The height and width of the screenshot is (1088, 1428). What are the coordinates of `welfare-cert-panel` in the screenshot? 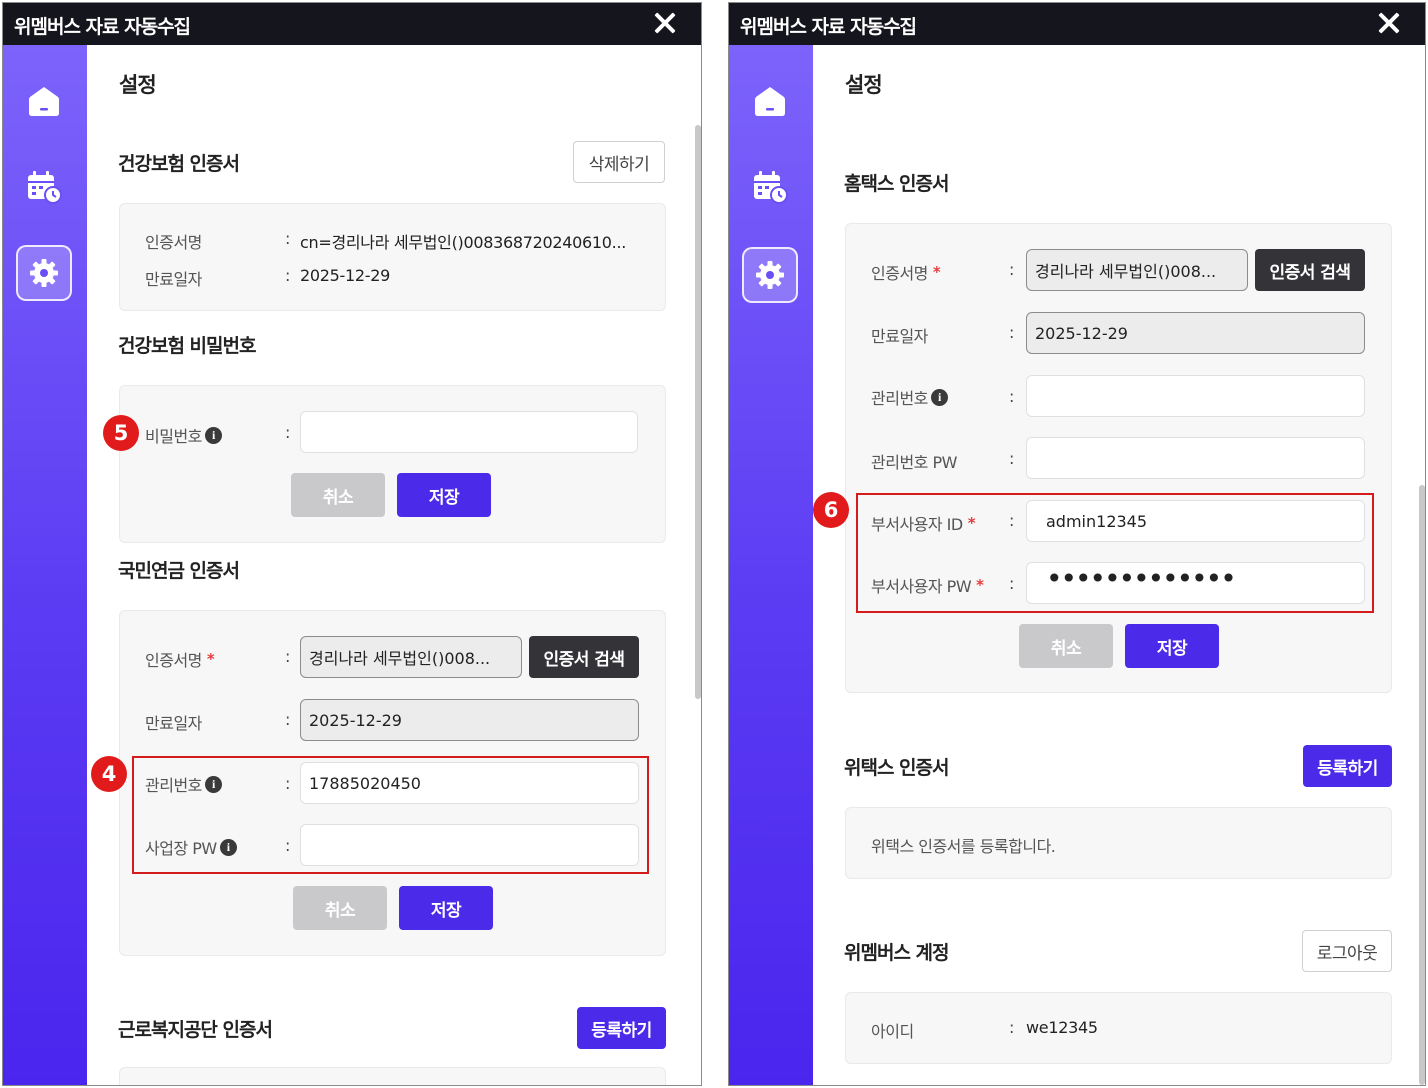 It's located at (392, 1076).